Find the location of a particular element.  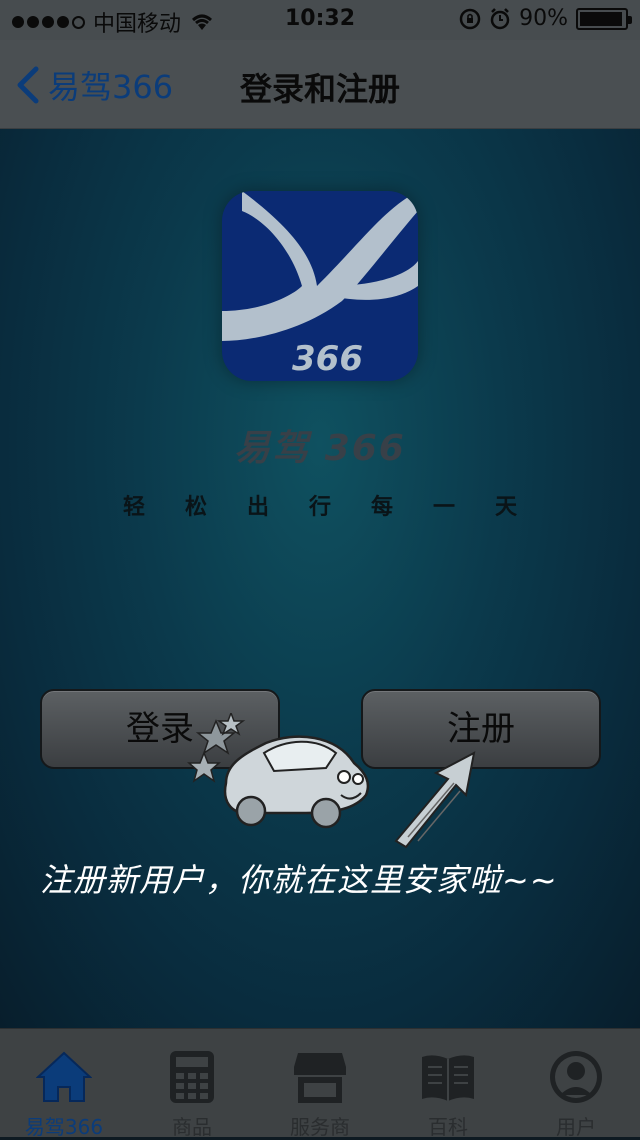

logo-text: 366 is located at coordinates (327, 359).